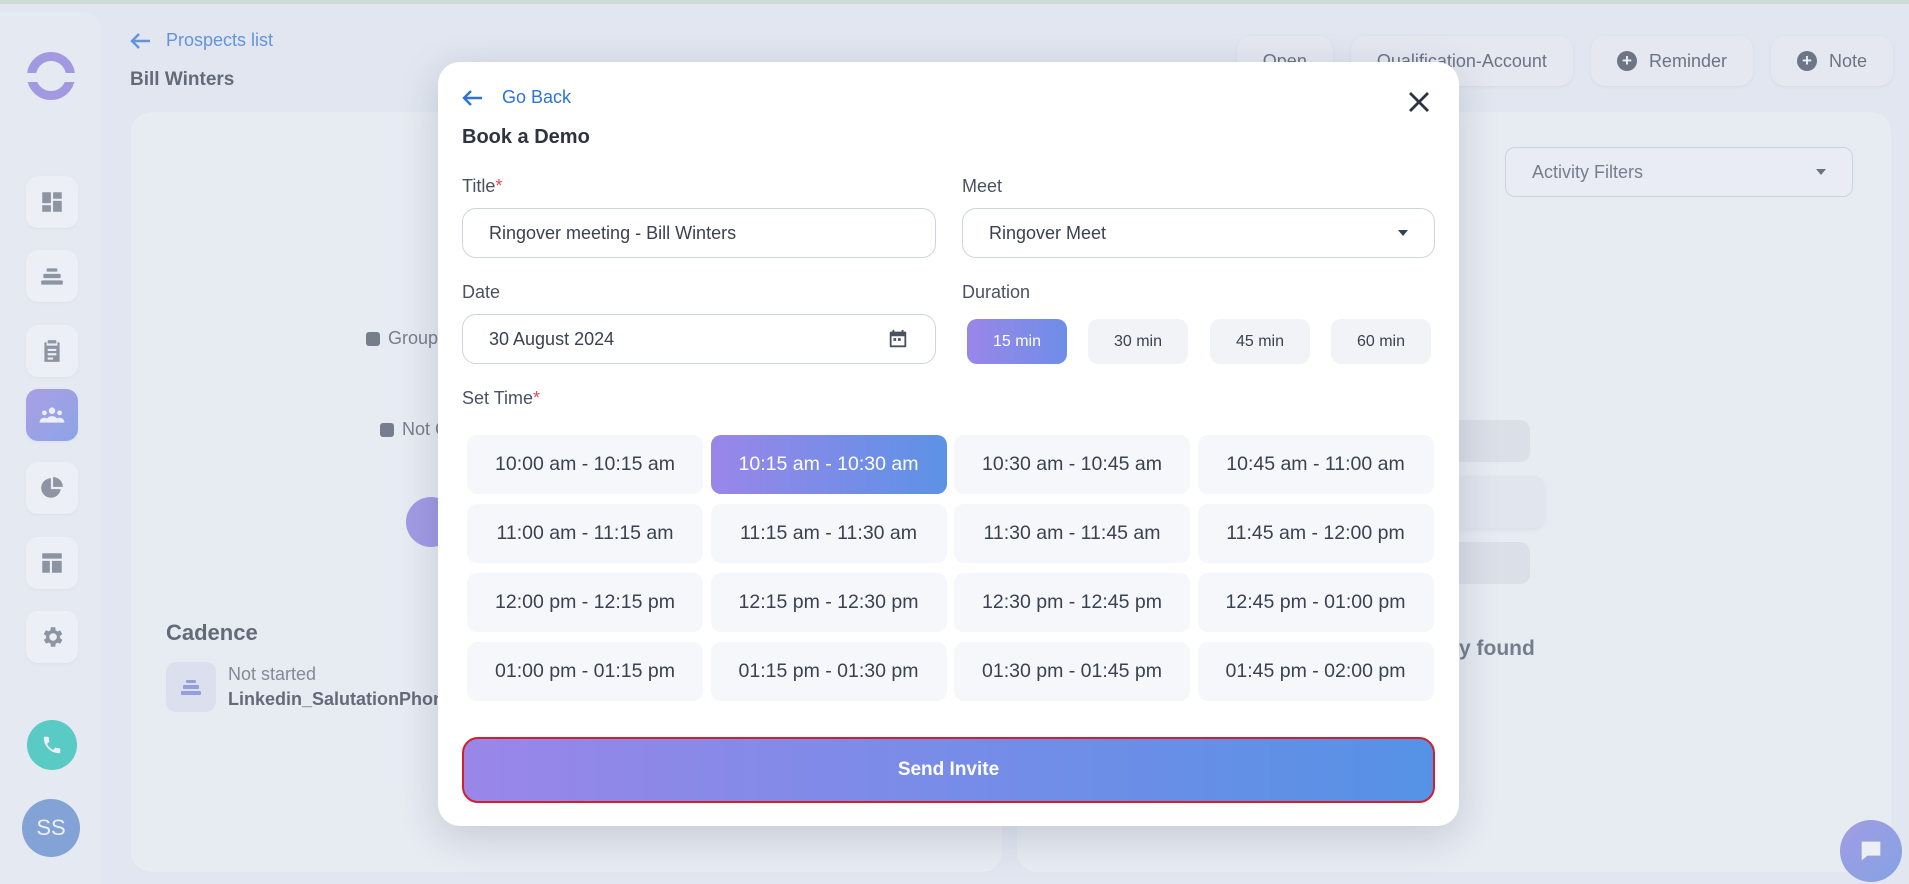 This screenshot has height=884, width=1909. I want to click on duration-option-30: 30 min, so click(1138, 341).